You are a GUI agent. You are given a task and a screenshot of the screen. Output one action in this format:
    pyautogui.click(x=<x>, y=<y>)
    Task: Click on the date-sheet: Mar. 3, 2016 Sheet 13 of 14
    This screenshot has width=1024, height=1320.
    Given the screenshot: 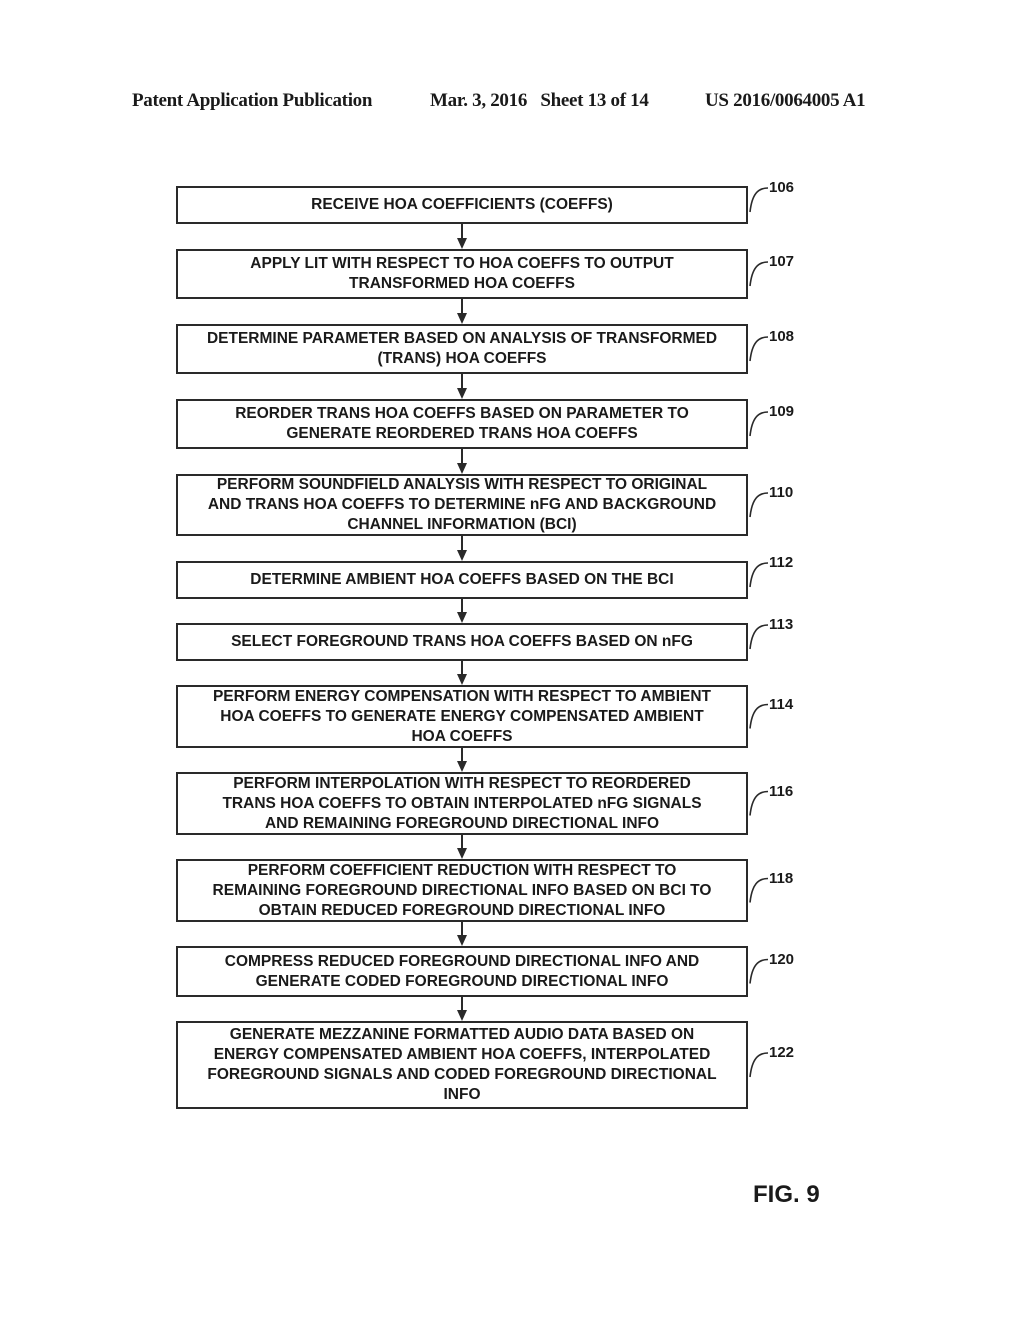 What is the action you would take?
    pyautogui.click(x=539, y=100)
    